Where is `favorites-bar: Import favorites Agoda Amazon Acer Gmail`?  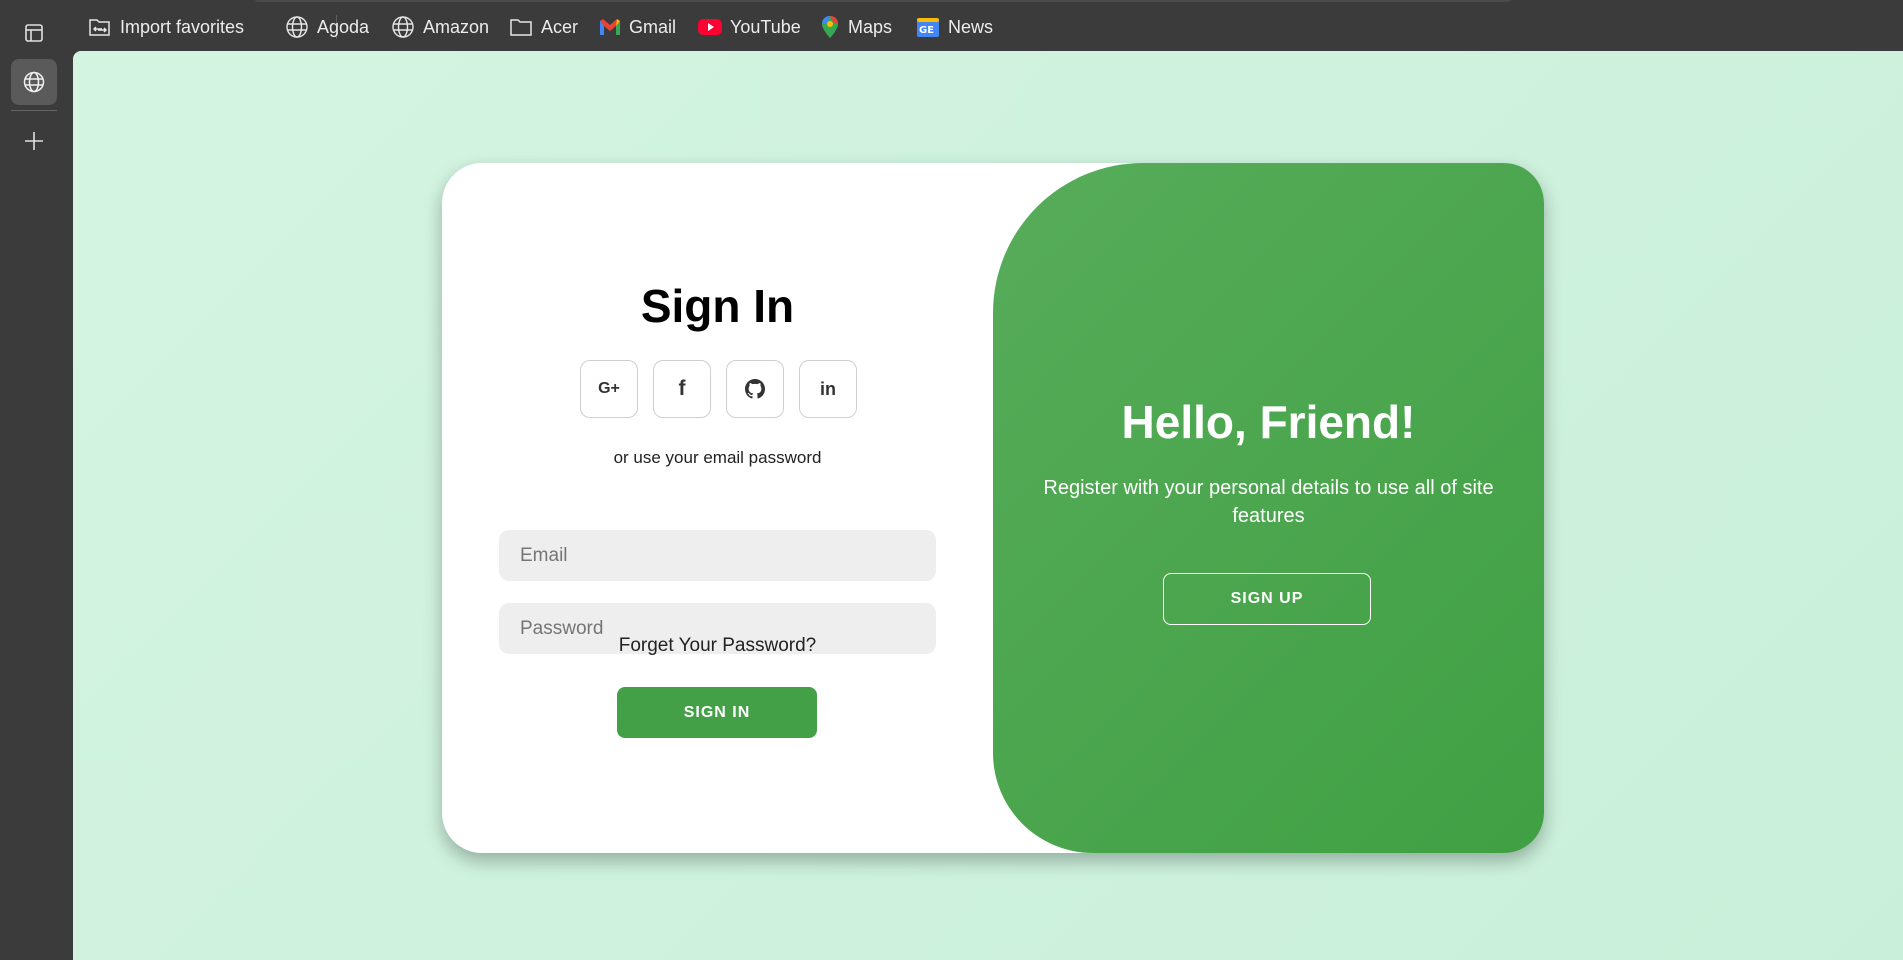
favorites-bar: Import favorites Agoda Amazon Acer Gmail is located at coordinates (988, 25).